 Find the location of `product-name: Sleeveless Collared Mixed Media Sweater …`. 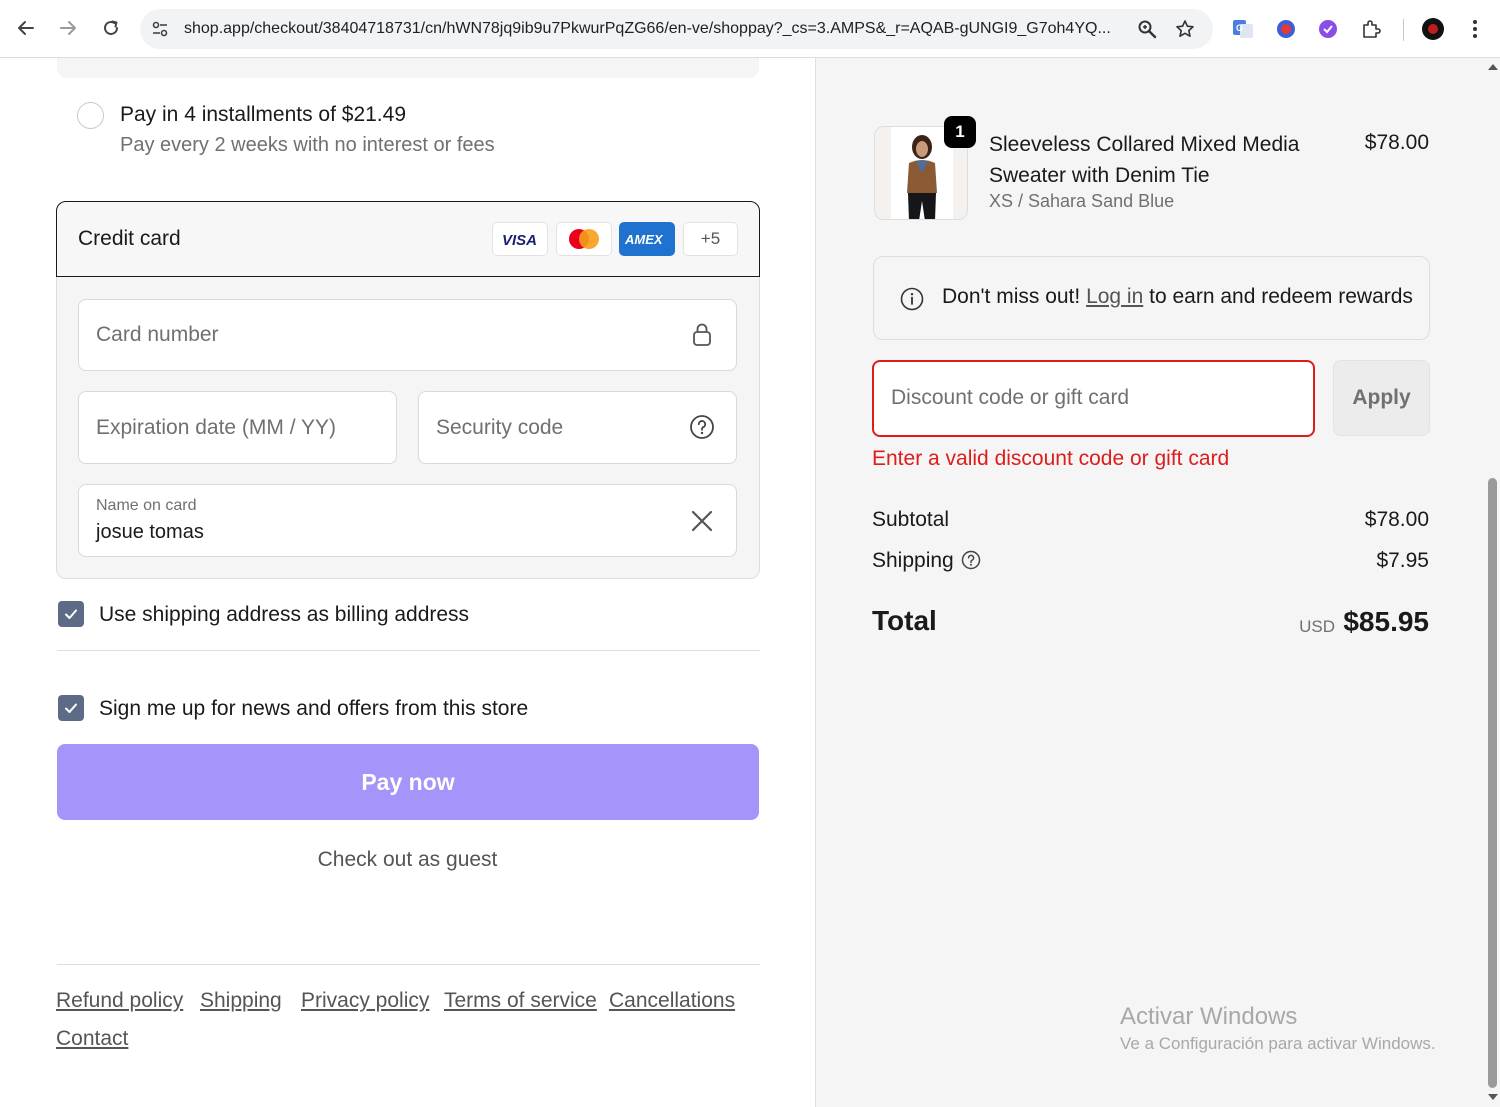

product-name: Sleeveless Collared Mixed Media Sweater … is located at coordinates (1144, 160).